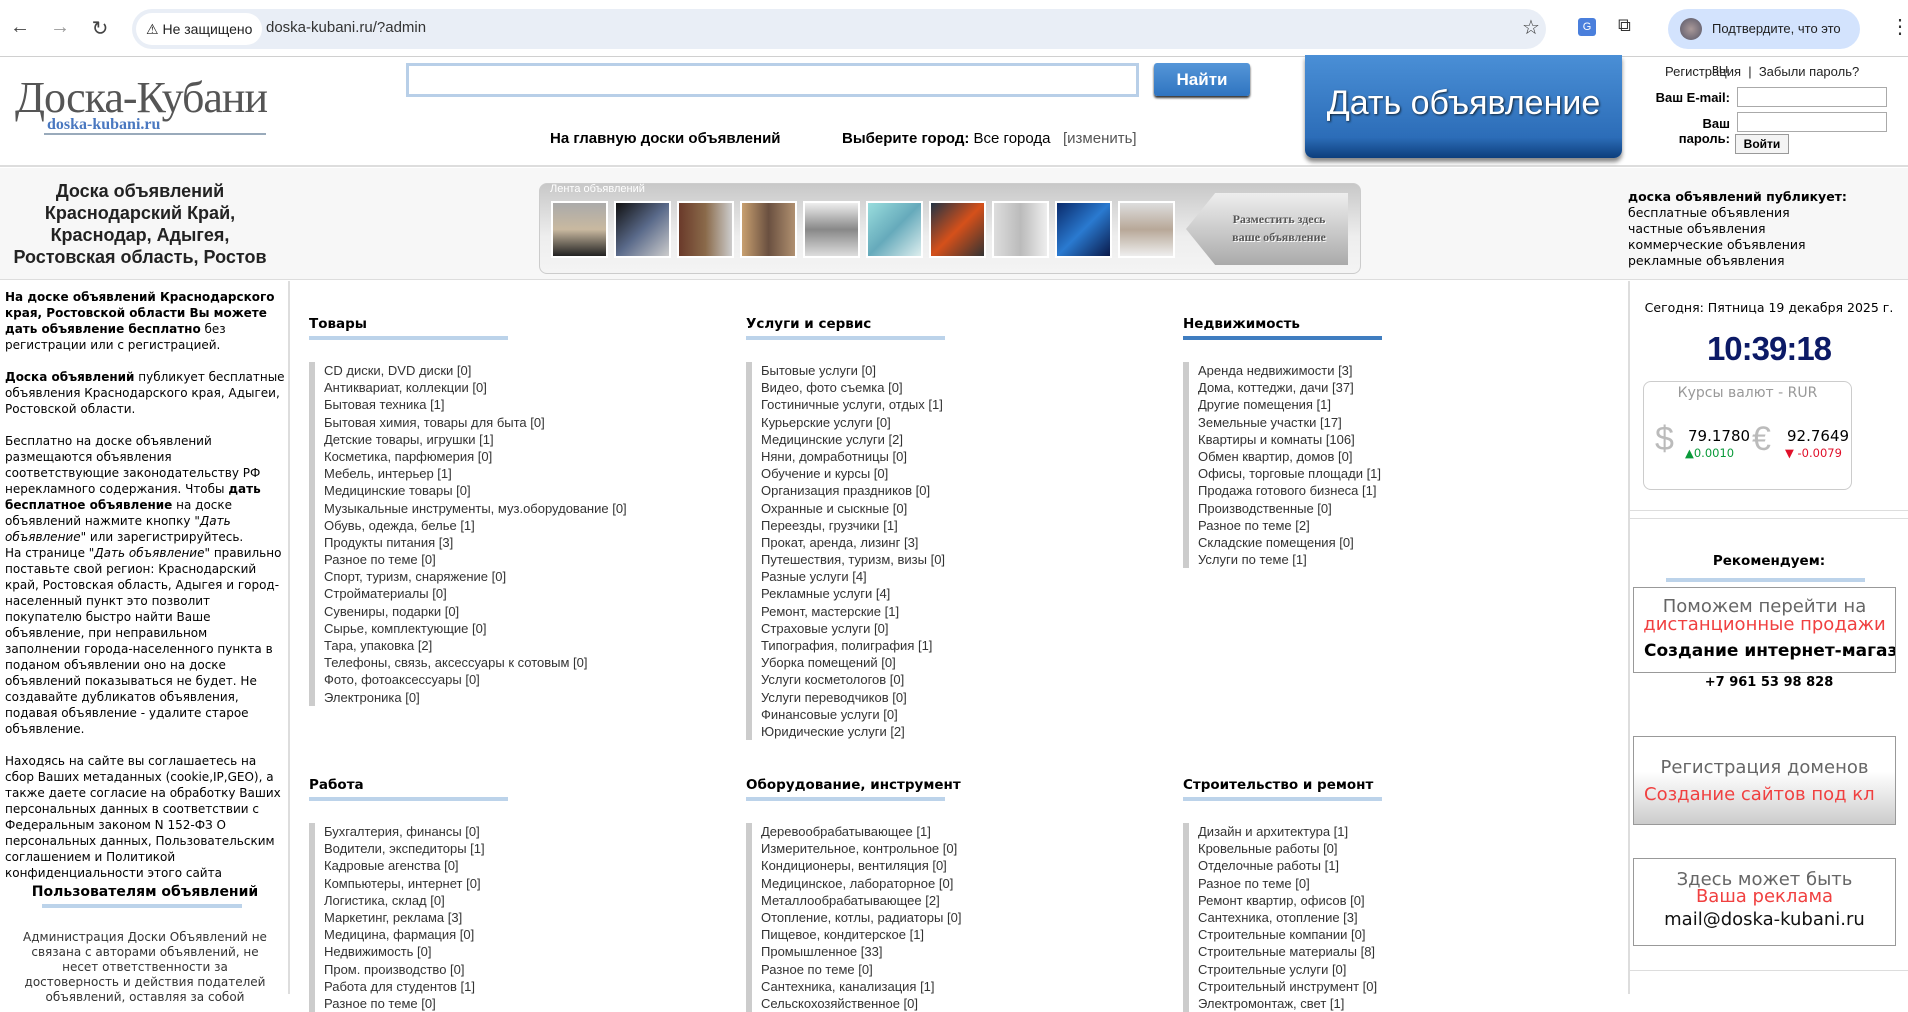  What do you see at coordinates (519, 388) in the screenshot?
I see `category-link: Антиквариат, коллекции [0]` at bounding box center [519, 388].